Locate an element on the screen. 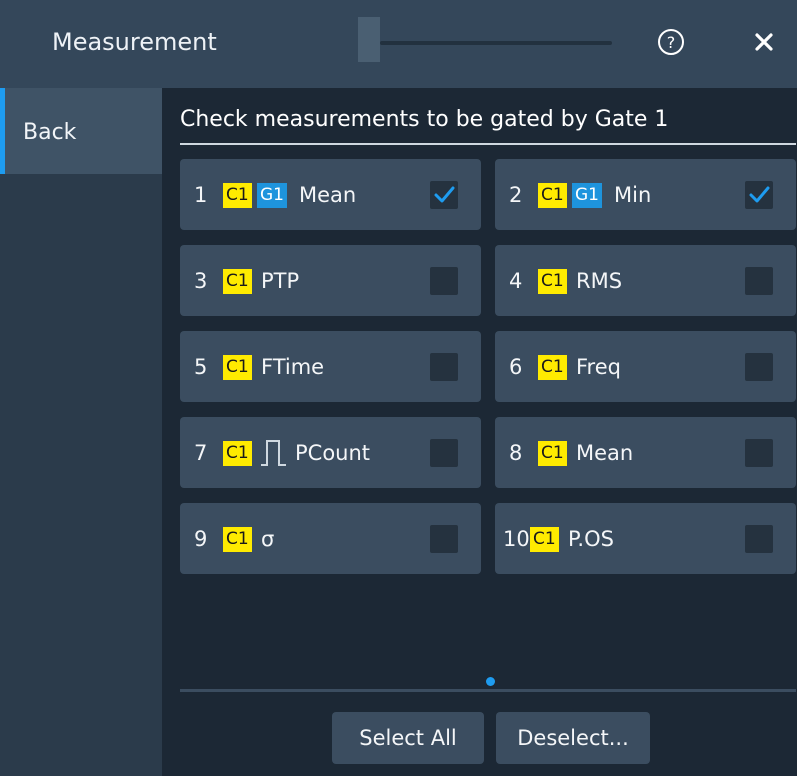  measurement-name: P.OS is located at coordinates (591, 539).